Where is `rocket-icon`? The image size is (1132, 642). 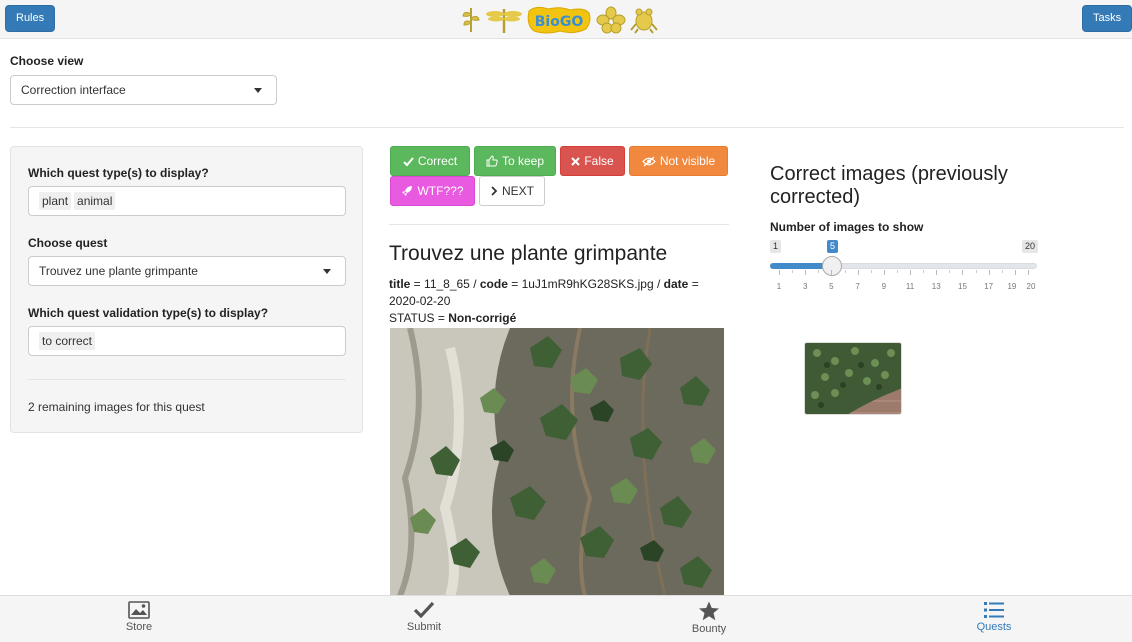 rocket-icon is located at coordinates (407, 191).